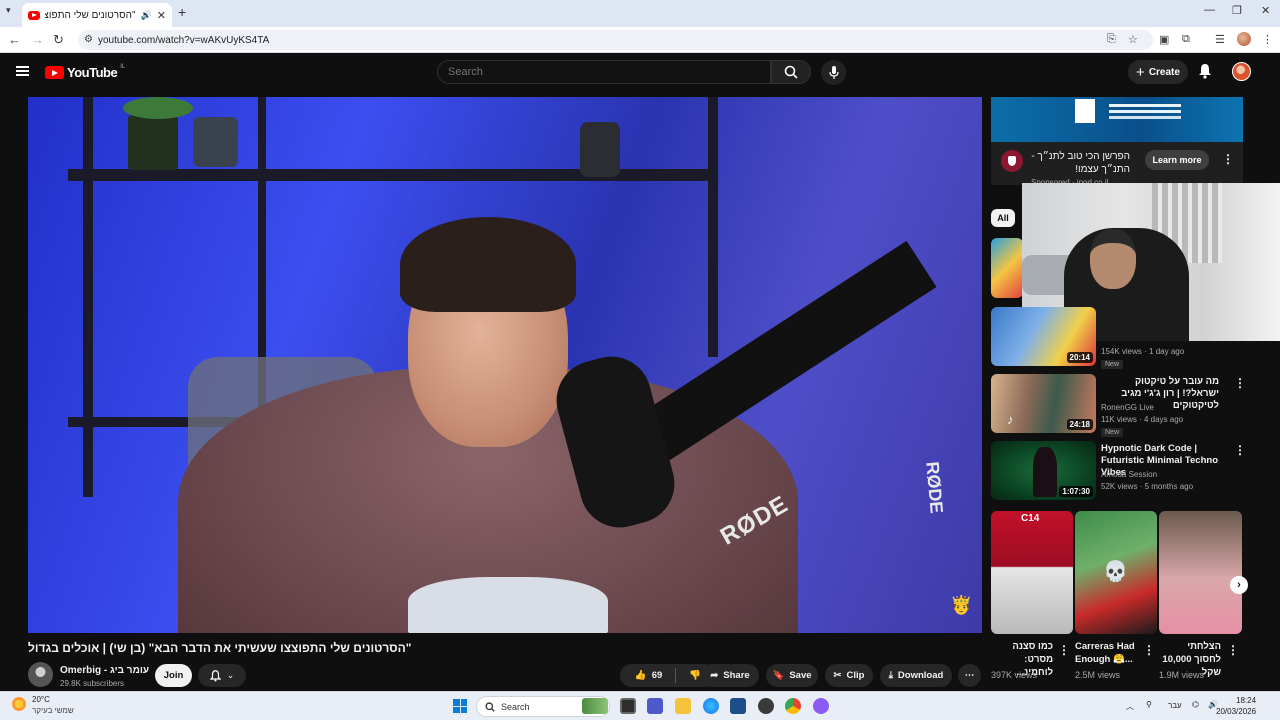 This screenshot has height=720, width=1280. I want to click on tray-overflow-icon: ︿, so click(1130, 706).